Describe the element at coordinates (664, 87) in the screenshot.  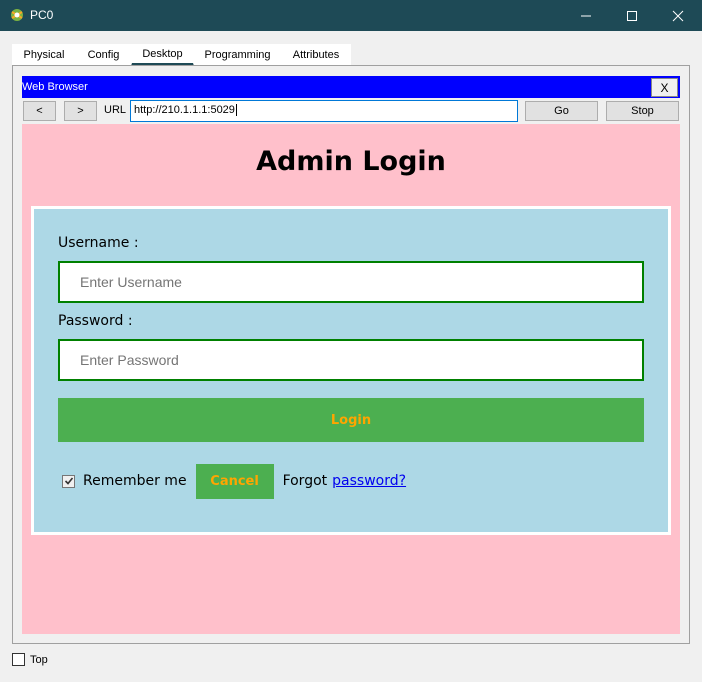
I see `web-browser-close-button: X` at that location.